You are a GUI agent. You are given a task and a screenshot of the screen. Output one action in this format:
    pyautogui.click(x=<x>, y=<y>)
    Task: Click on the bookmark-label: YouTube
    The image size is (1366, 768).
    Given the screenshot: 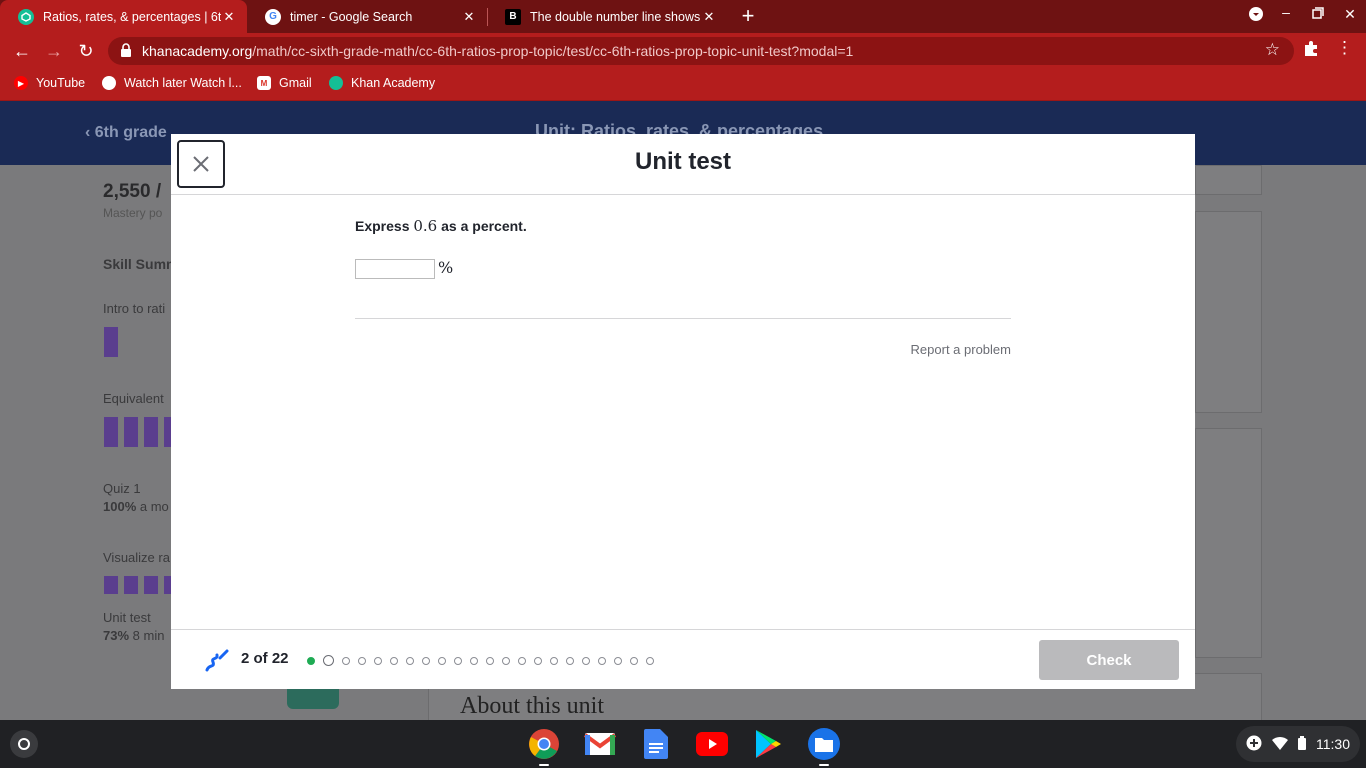 What is the action you would take?
    pyautogui.click(x=61, y=83)
    